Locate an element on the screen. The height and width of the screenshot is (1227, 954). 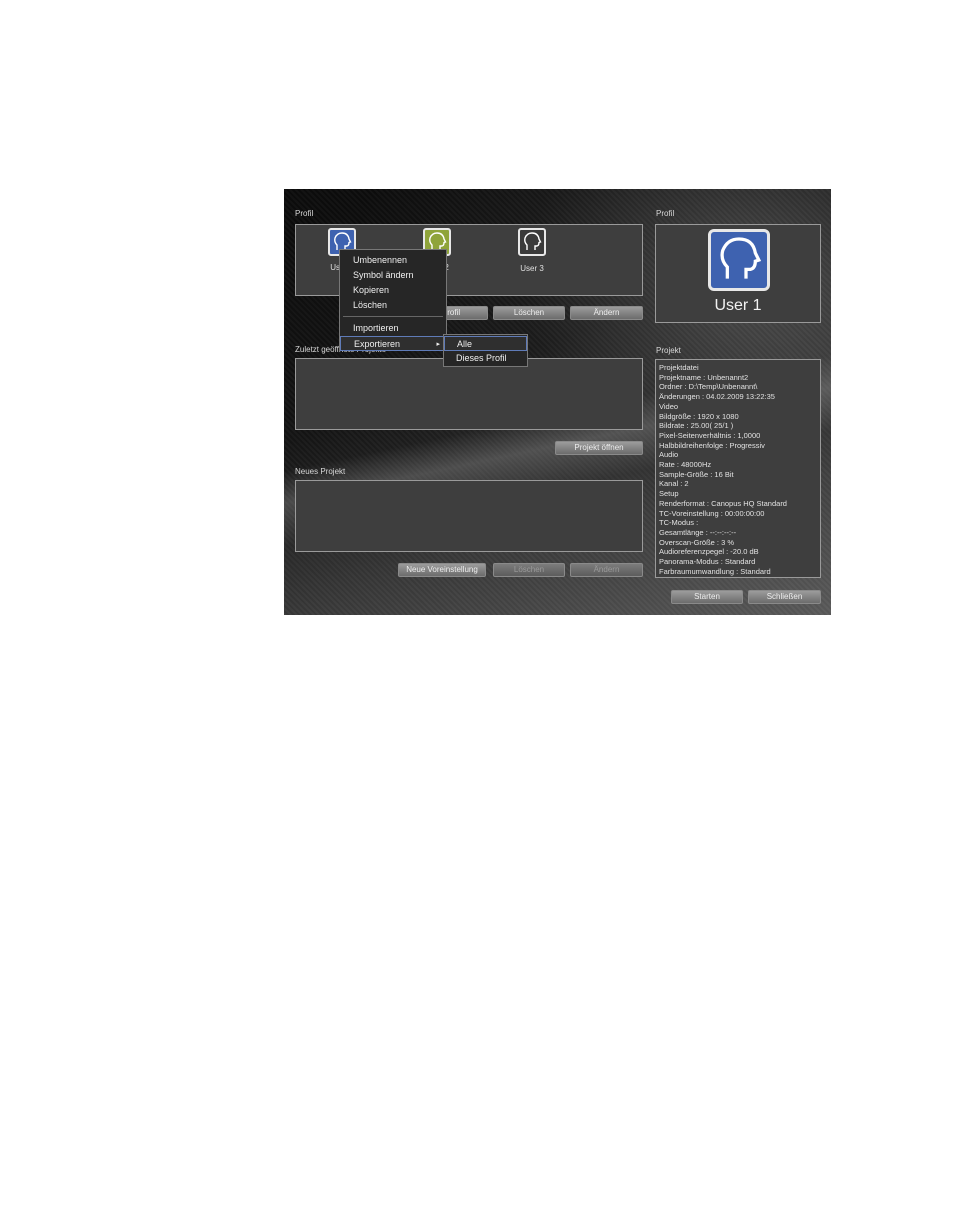
submenu-item-this-profile-label: Dieses Profil is located at coordinates (481, 358).